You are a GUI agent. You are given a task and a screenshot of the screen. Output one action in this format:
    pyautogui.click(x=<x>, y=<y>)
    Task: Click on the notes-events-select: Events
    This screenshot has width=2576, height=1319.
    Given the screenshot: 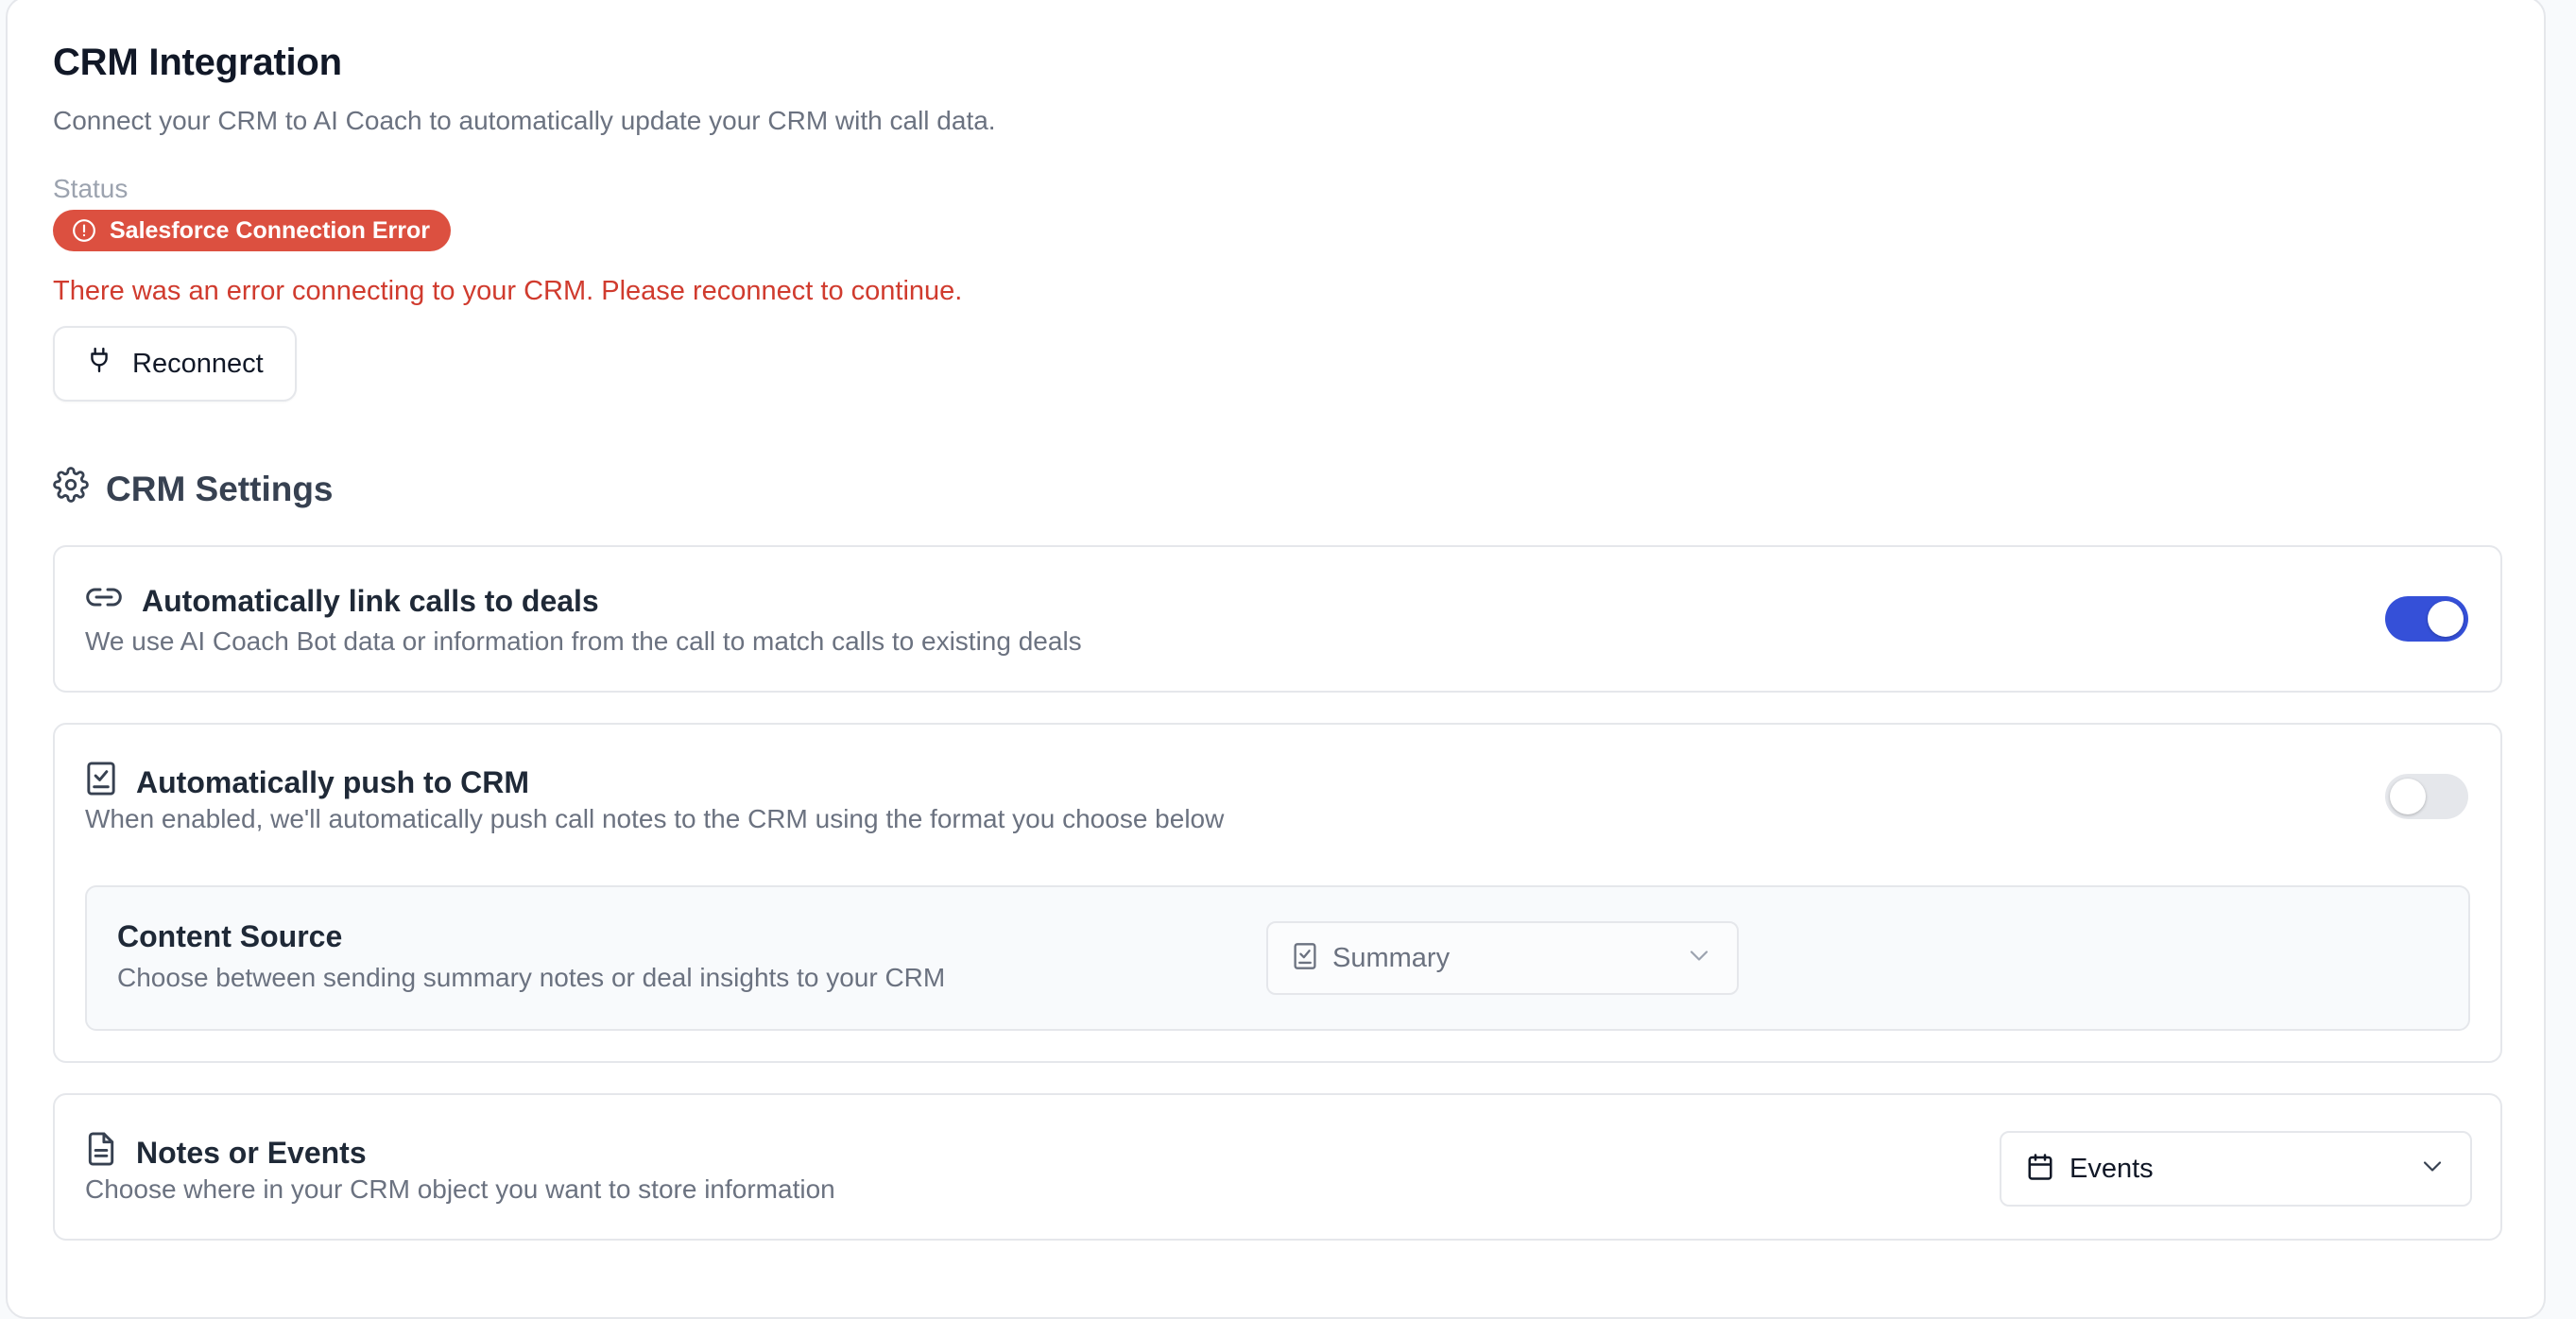 What is the action you would take?
    pyautogui.click(x=2236, y=1169)
    